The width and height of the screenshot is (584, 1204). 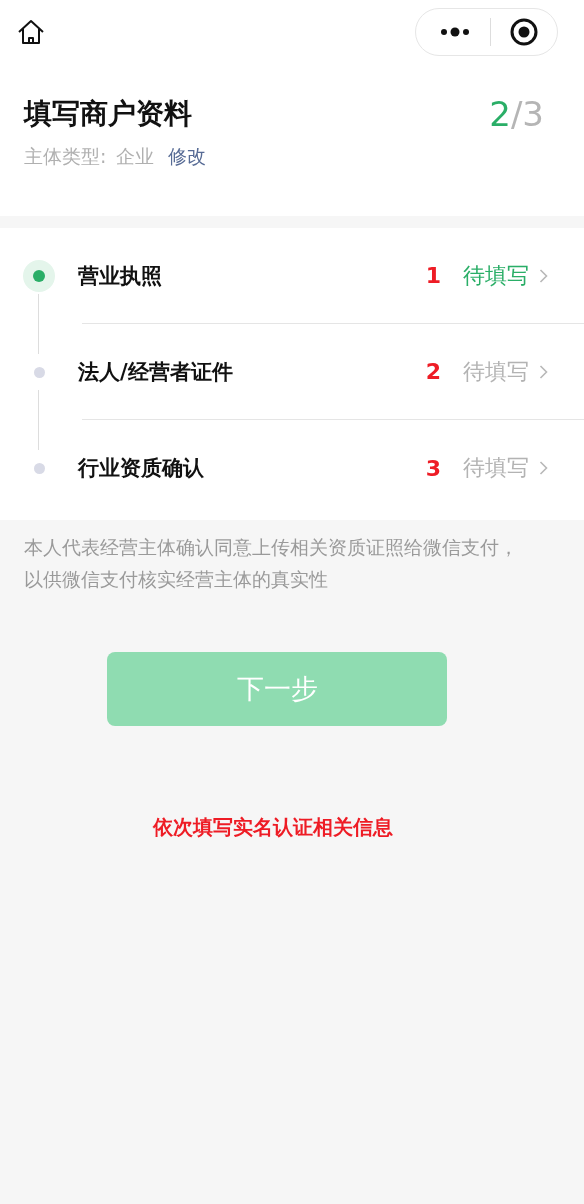 I want to click on more-icon, so click(x=455, y=32).